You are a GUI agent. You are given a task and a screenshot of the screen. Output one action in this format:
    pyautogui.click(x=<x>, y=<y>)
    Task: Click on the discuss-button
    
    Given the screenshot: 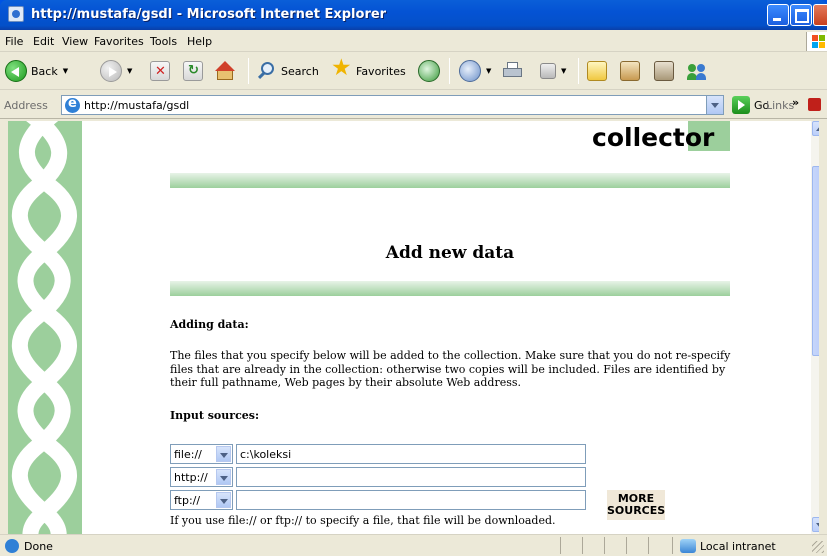 What is the action you would take?
    pyautogui.click(x=597, y=71)
    